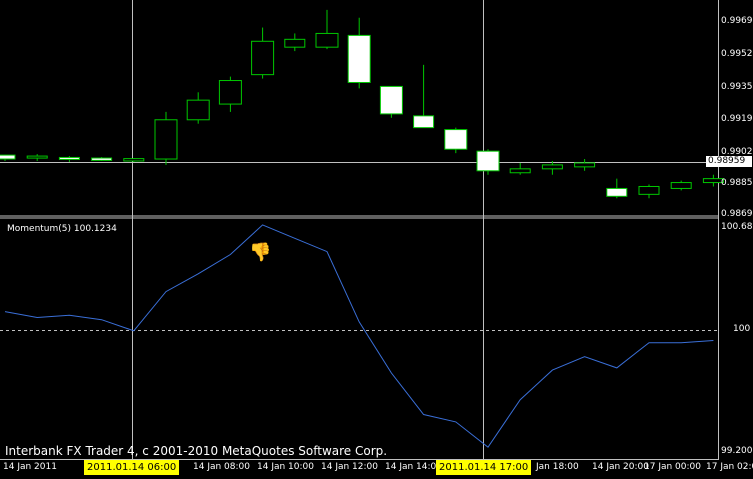 The image size is (753, 479). Describe the element at coordinates (729, 161) in the screenshot. I see `current-price-label: 0.98959` at that location.